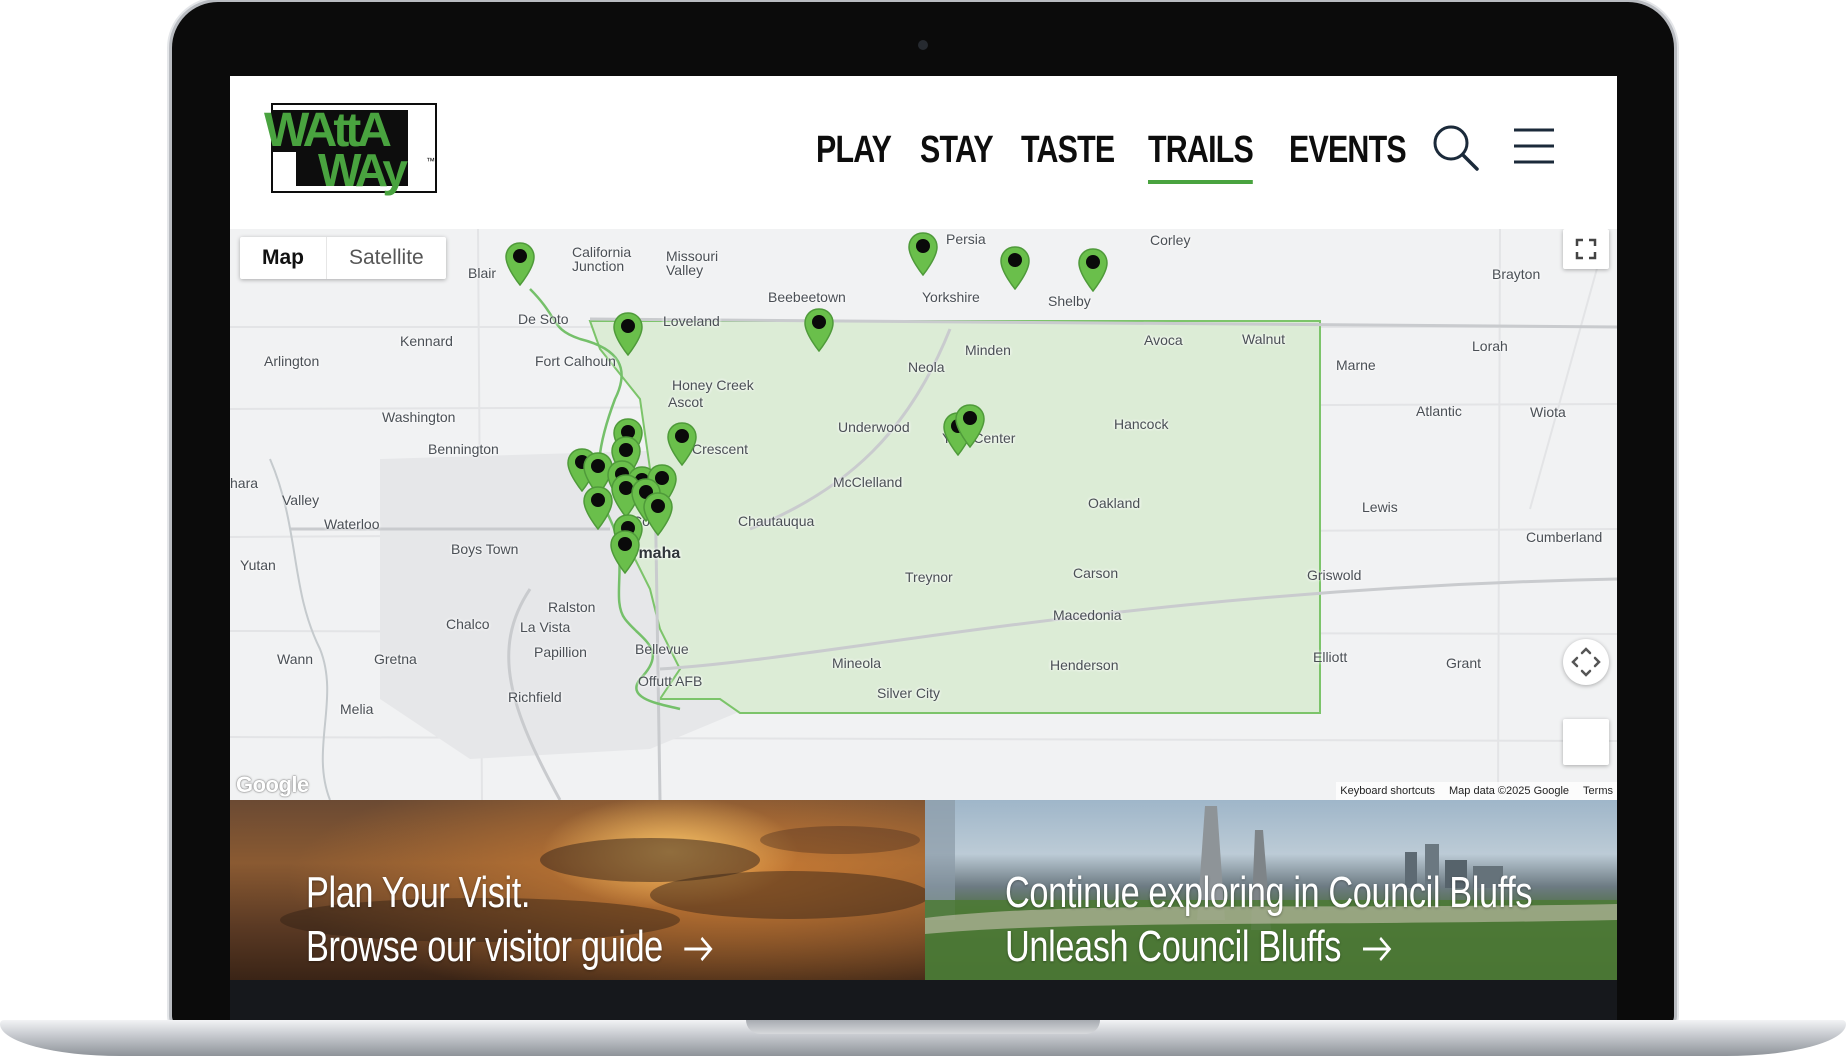  What do you see at coordinates (1356, 365) in the screenshot?
I see `map-label: Marne` at bounding box center [1356, 365].